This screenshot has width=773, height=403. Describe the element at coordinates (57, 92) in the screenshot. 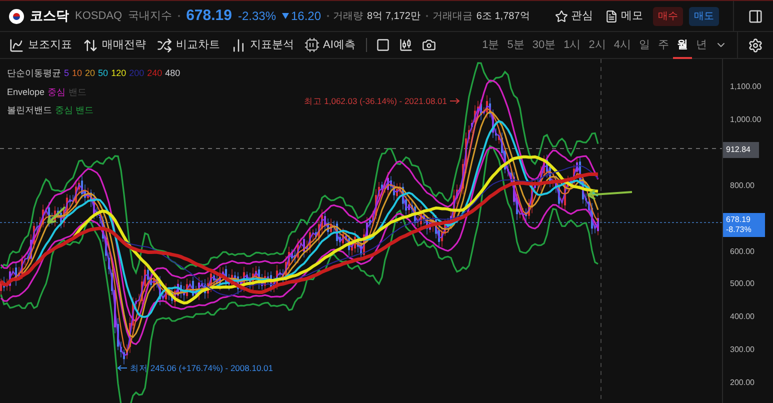

I see `legend-item: 중심` at that location.